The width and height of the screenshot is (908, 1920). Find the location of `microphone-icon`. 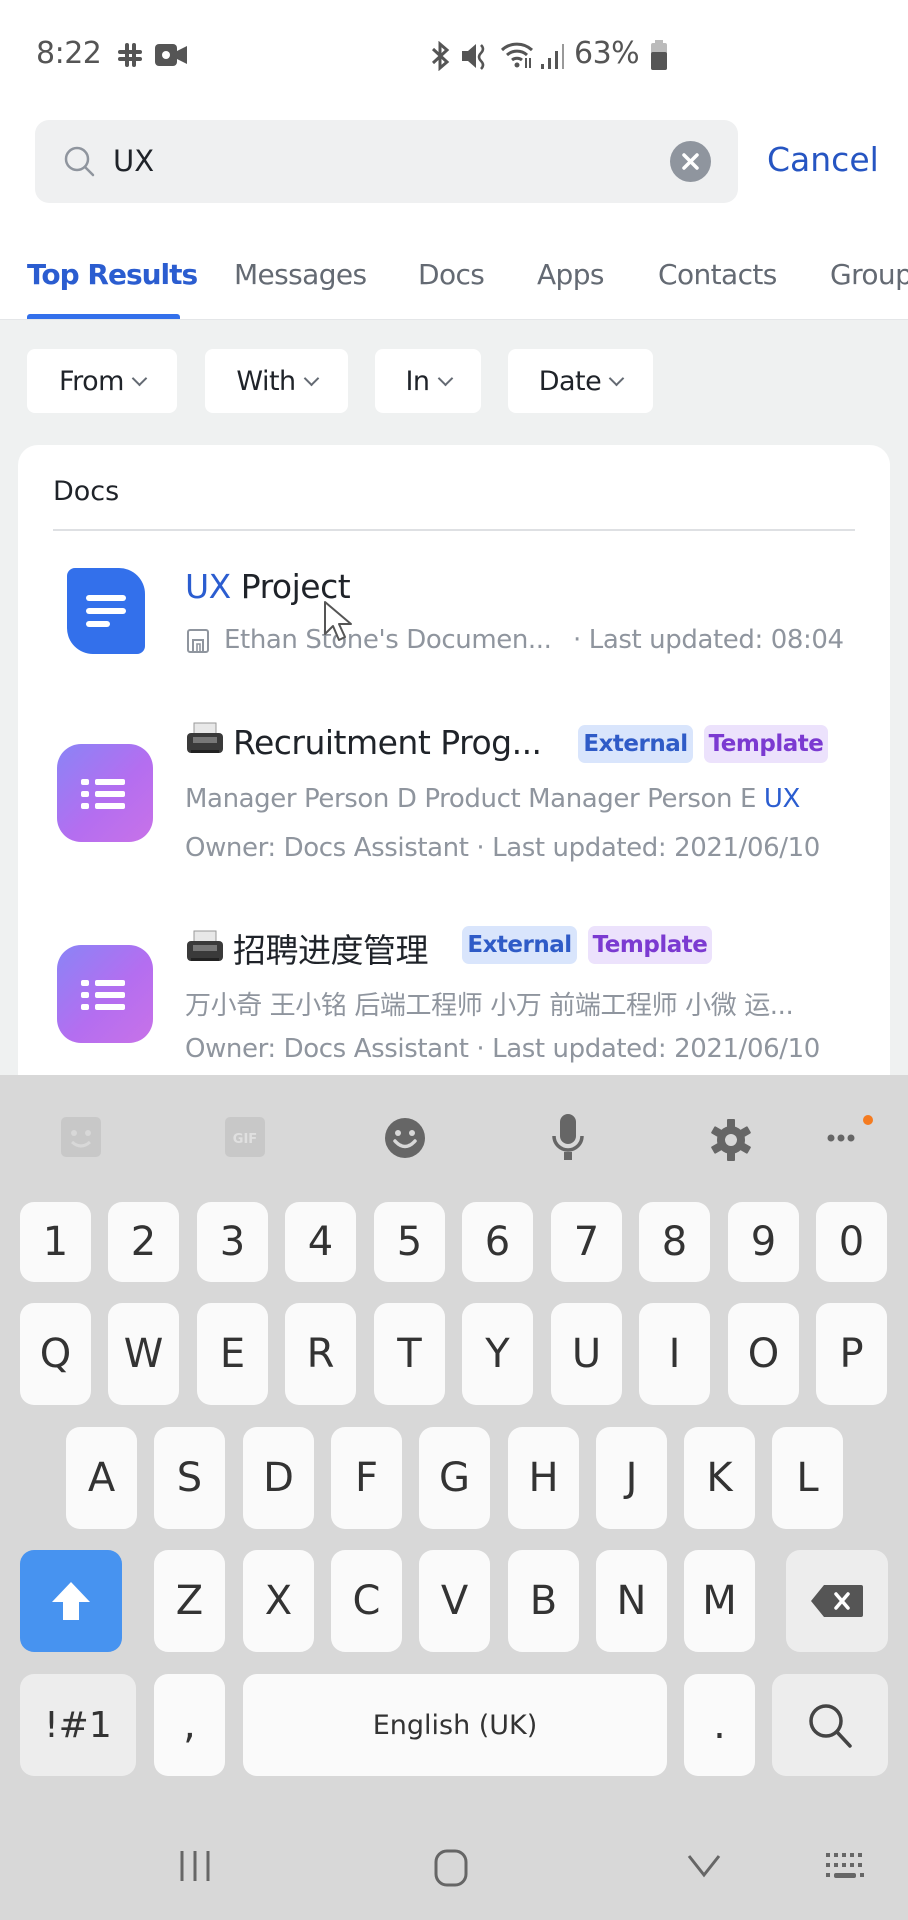

microphone-icon is located at coordinates (568, 1140).